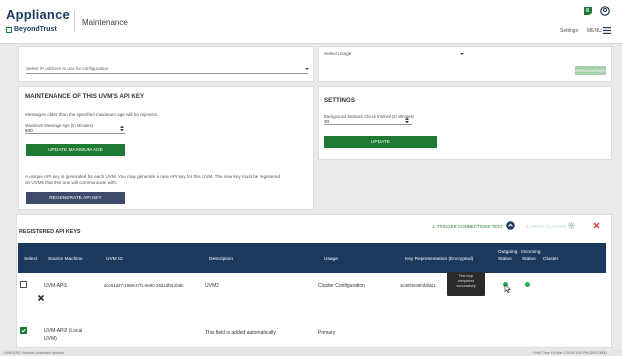 The image size is (622, 356). I want to click on incoming-status-indicator, so click(527, 284).